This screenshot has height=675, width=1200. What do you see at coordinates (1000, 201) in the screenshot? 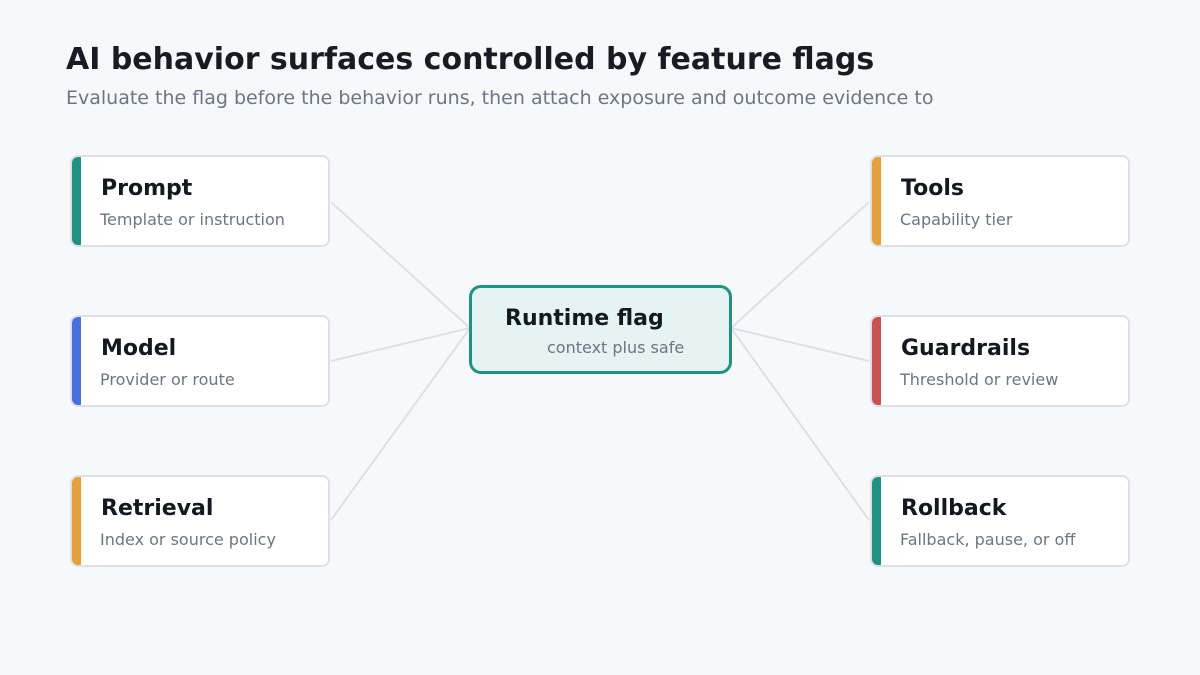
I see `node-tools: Tools Capability tier` at bounding box center [1000, 201].